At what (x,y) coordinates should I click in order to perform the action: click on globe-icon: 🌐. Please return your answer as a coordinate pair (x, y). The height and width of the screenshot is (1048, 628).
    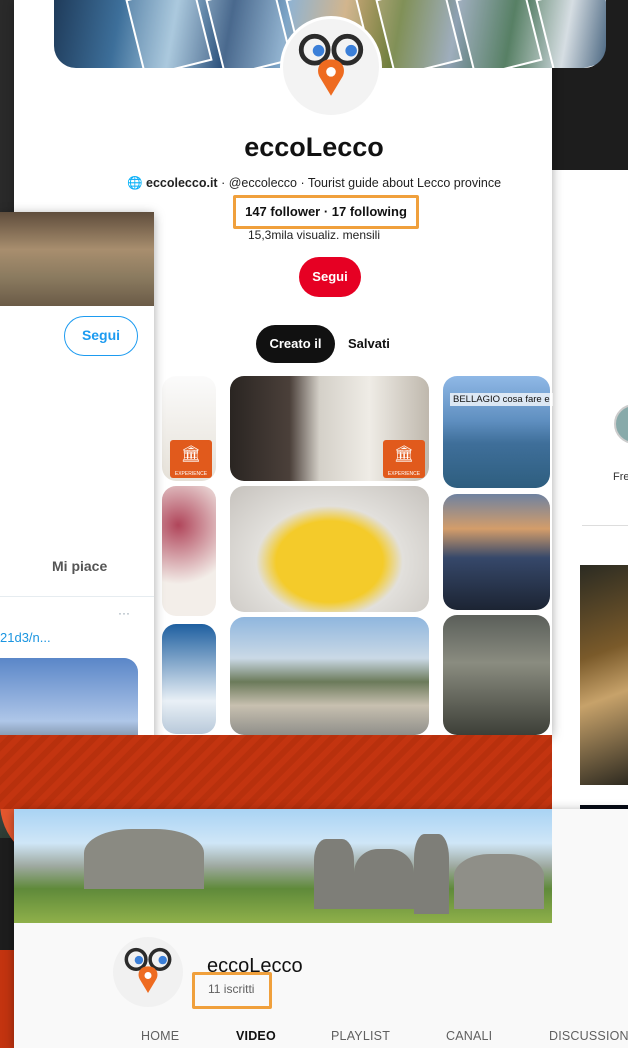
    Looking at the image, I should click on (134, 183).